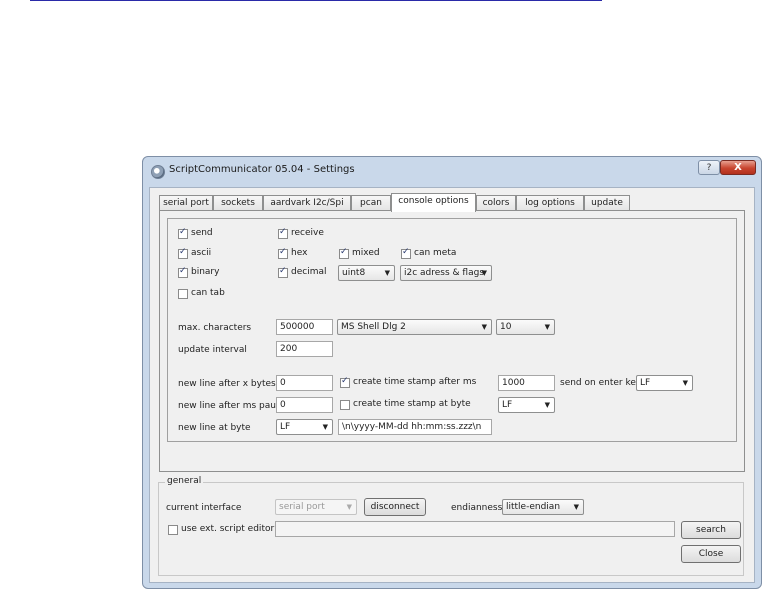 Image resolution: width=765 pixels, height=592 pixels. I want to click on send-on-enter-value: LF, so click(645, 383).